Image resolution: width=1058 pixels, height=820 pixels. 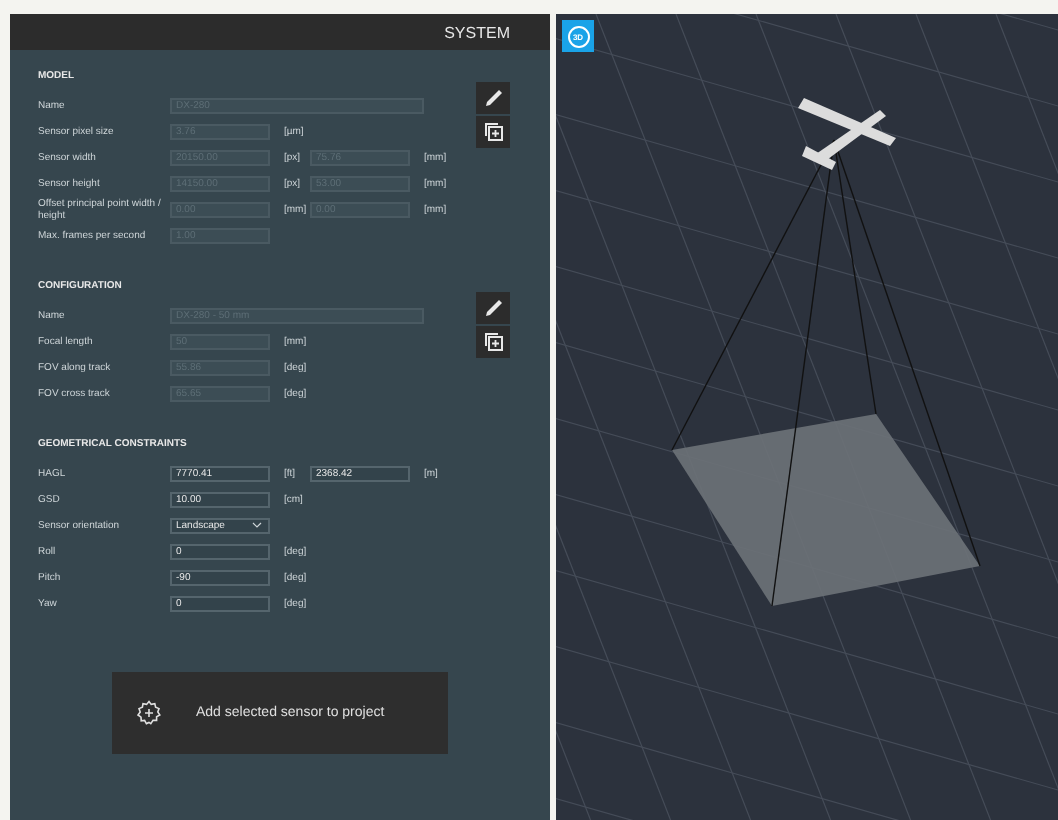 I want to click on chevron-icon, so click(x=257, y=525).